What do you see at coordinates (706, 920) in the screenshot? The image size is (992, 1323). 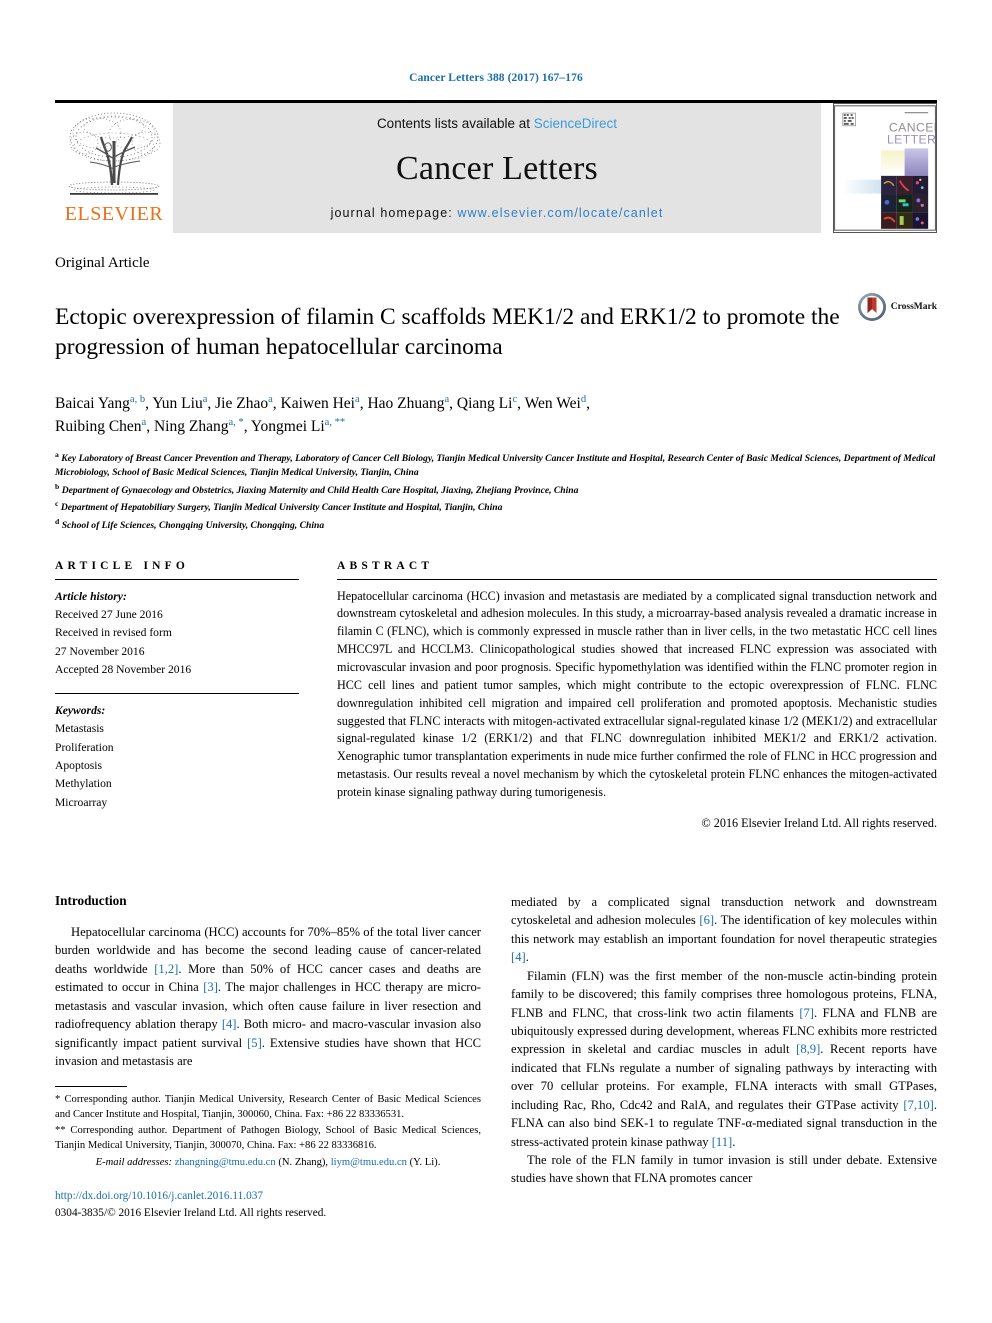 I see `citation-ref: [6]` at bounding box center [706, 920].